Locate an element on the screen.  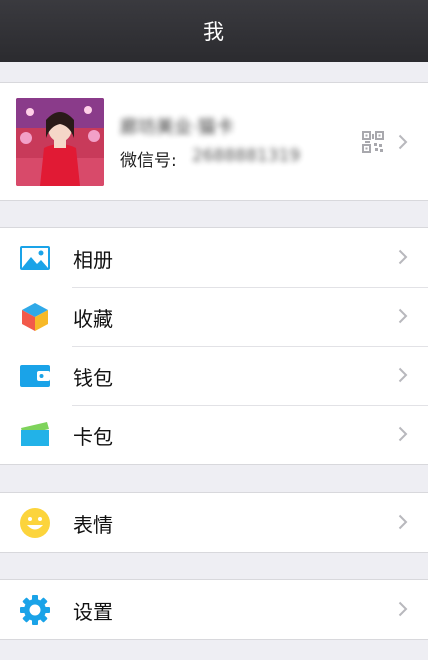
page-title: 我 is located at coordinates (214, 32).